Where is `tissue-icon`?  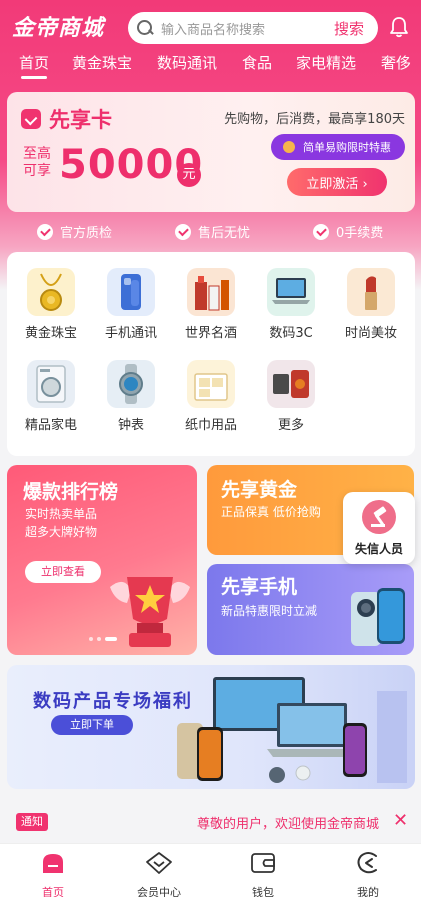
tissue-icon is located at coordinates (211, 384).